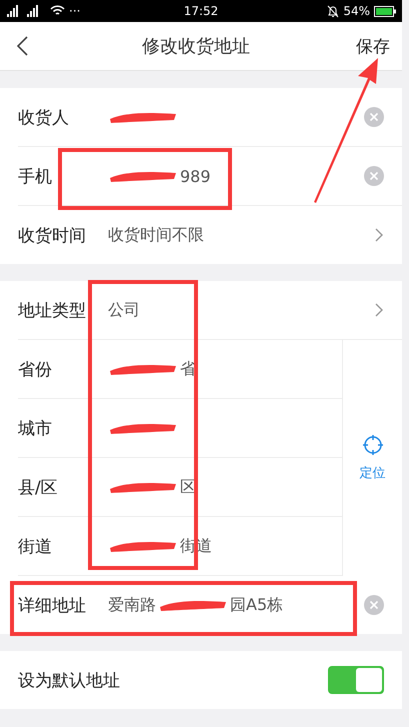  I want to click on field-value: 省, so click(188, 369).